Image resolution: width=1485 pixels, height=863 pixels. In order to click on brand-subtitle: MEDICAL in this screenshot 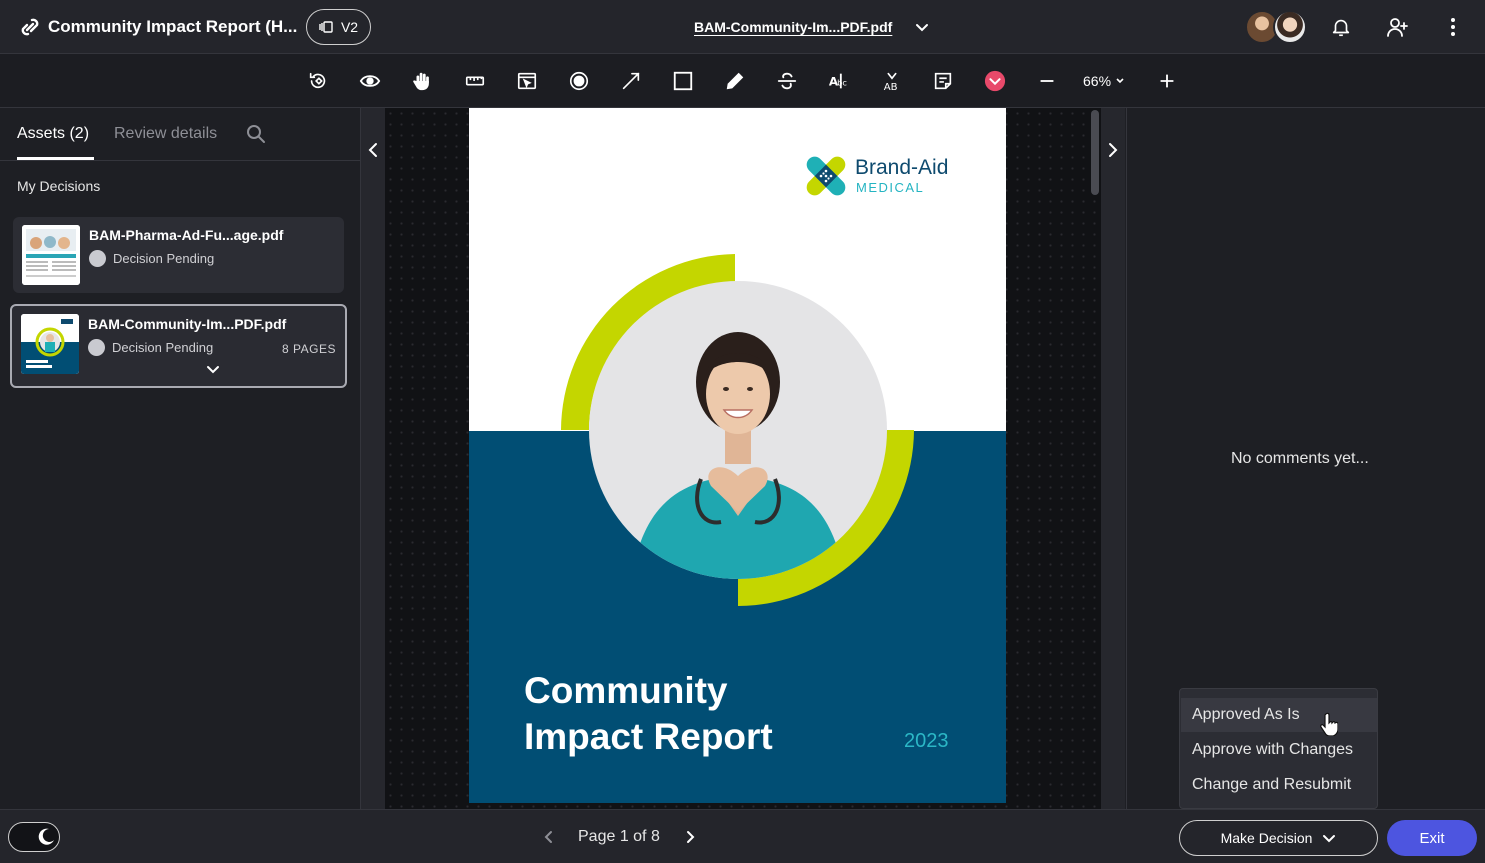, I will do `click(890, 187)`.